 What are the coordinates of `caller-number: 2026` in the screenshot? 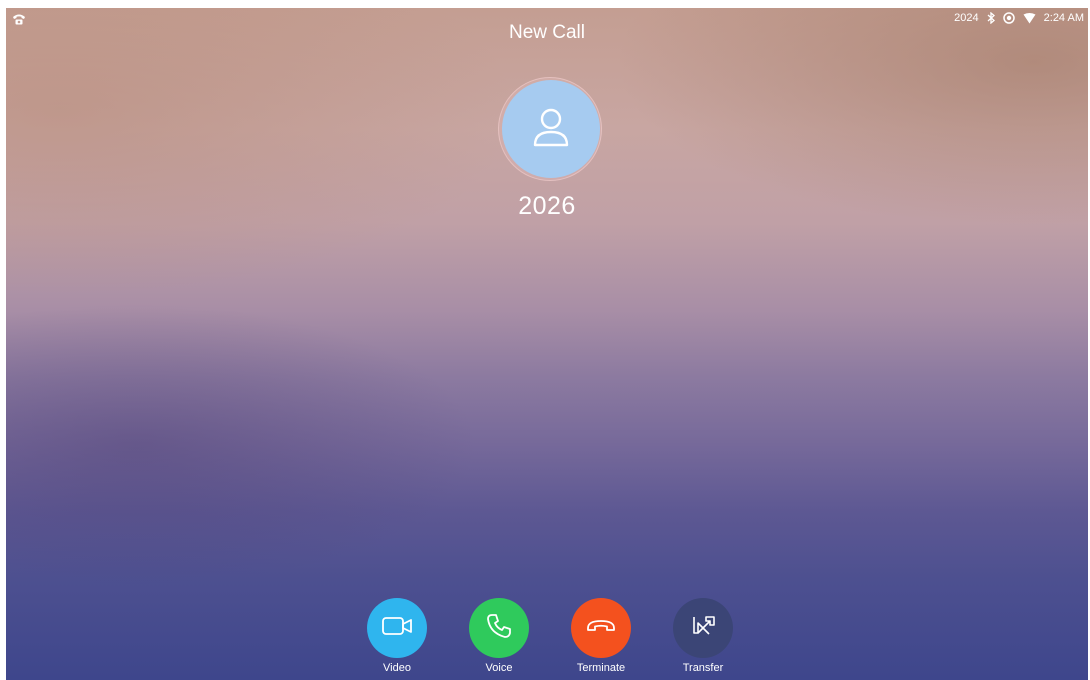 It's located at (547, 206).